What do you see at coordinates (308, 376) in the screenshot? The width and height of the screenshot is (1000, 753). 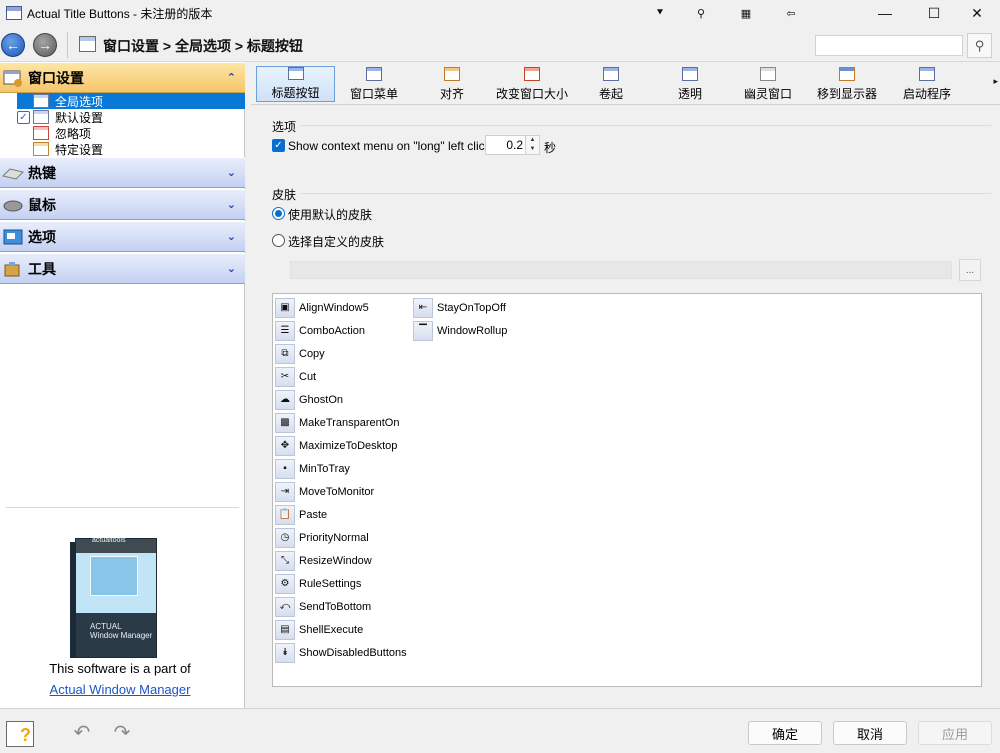 I see `list-item-label: Cut` at bounding box center [308, 376].